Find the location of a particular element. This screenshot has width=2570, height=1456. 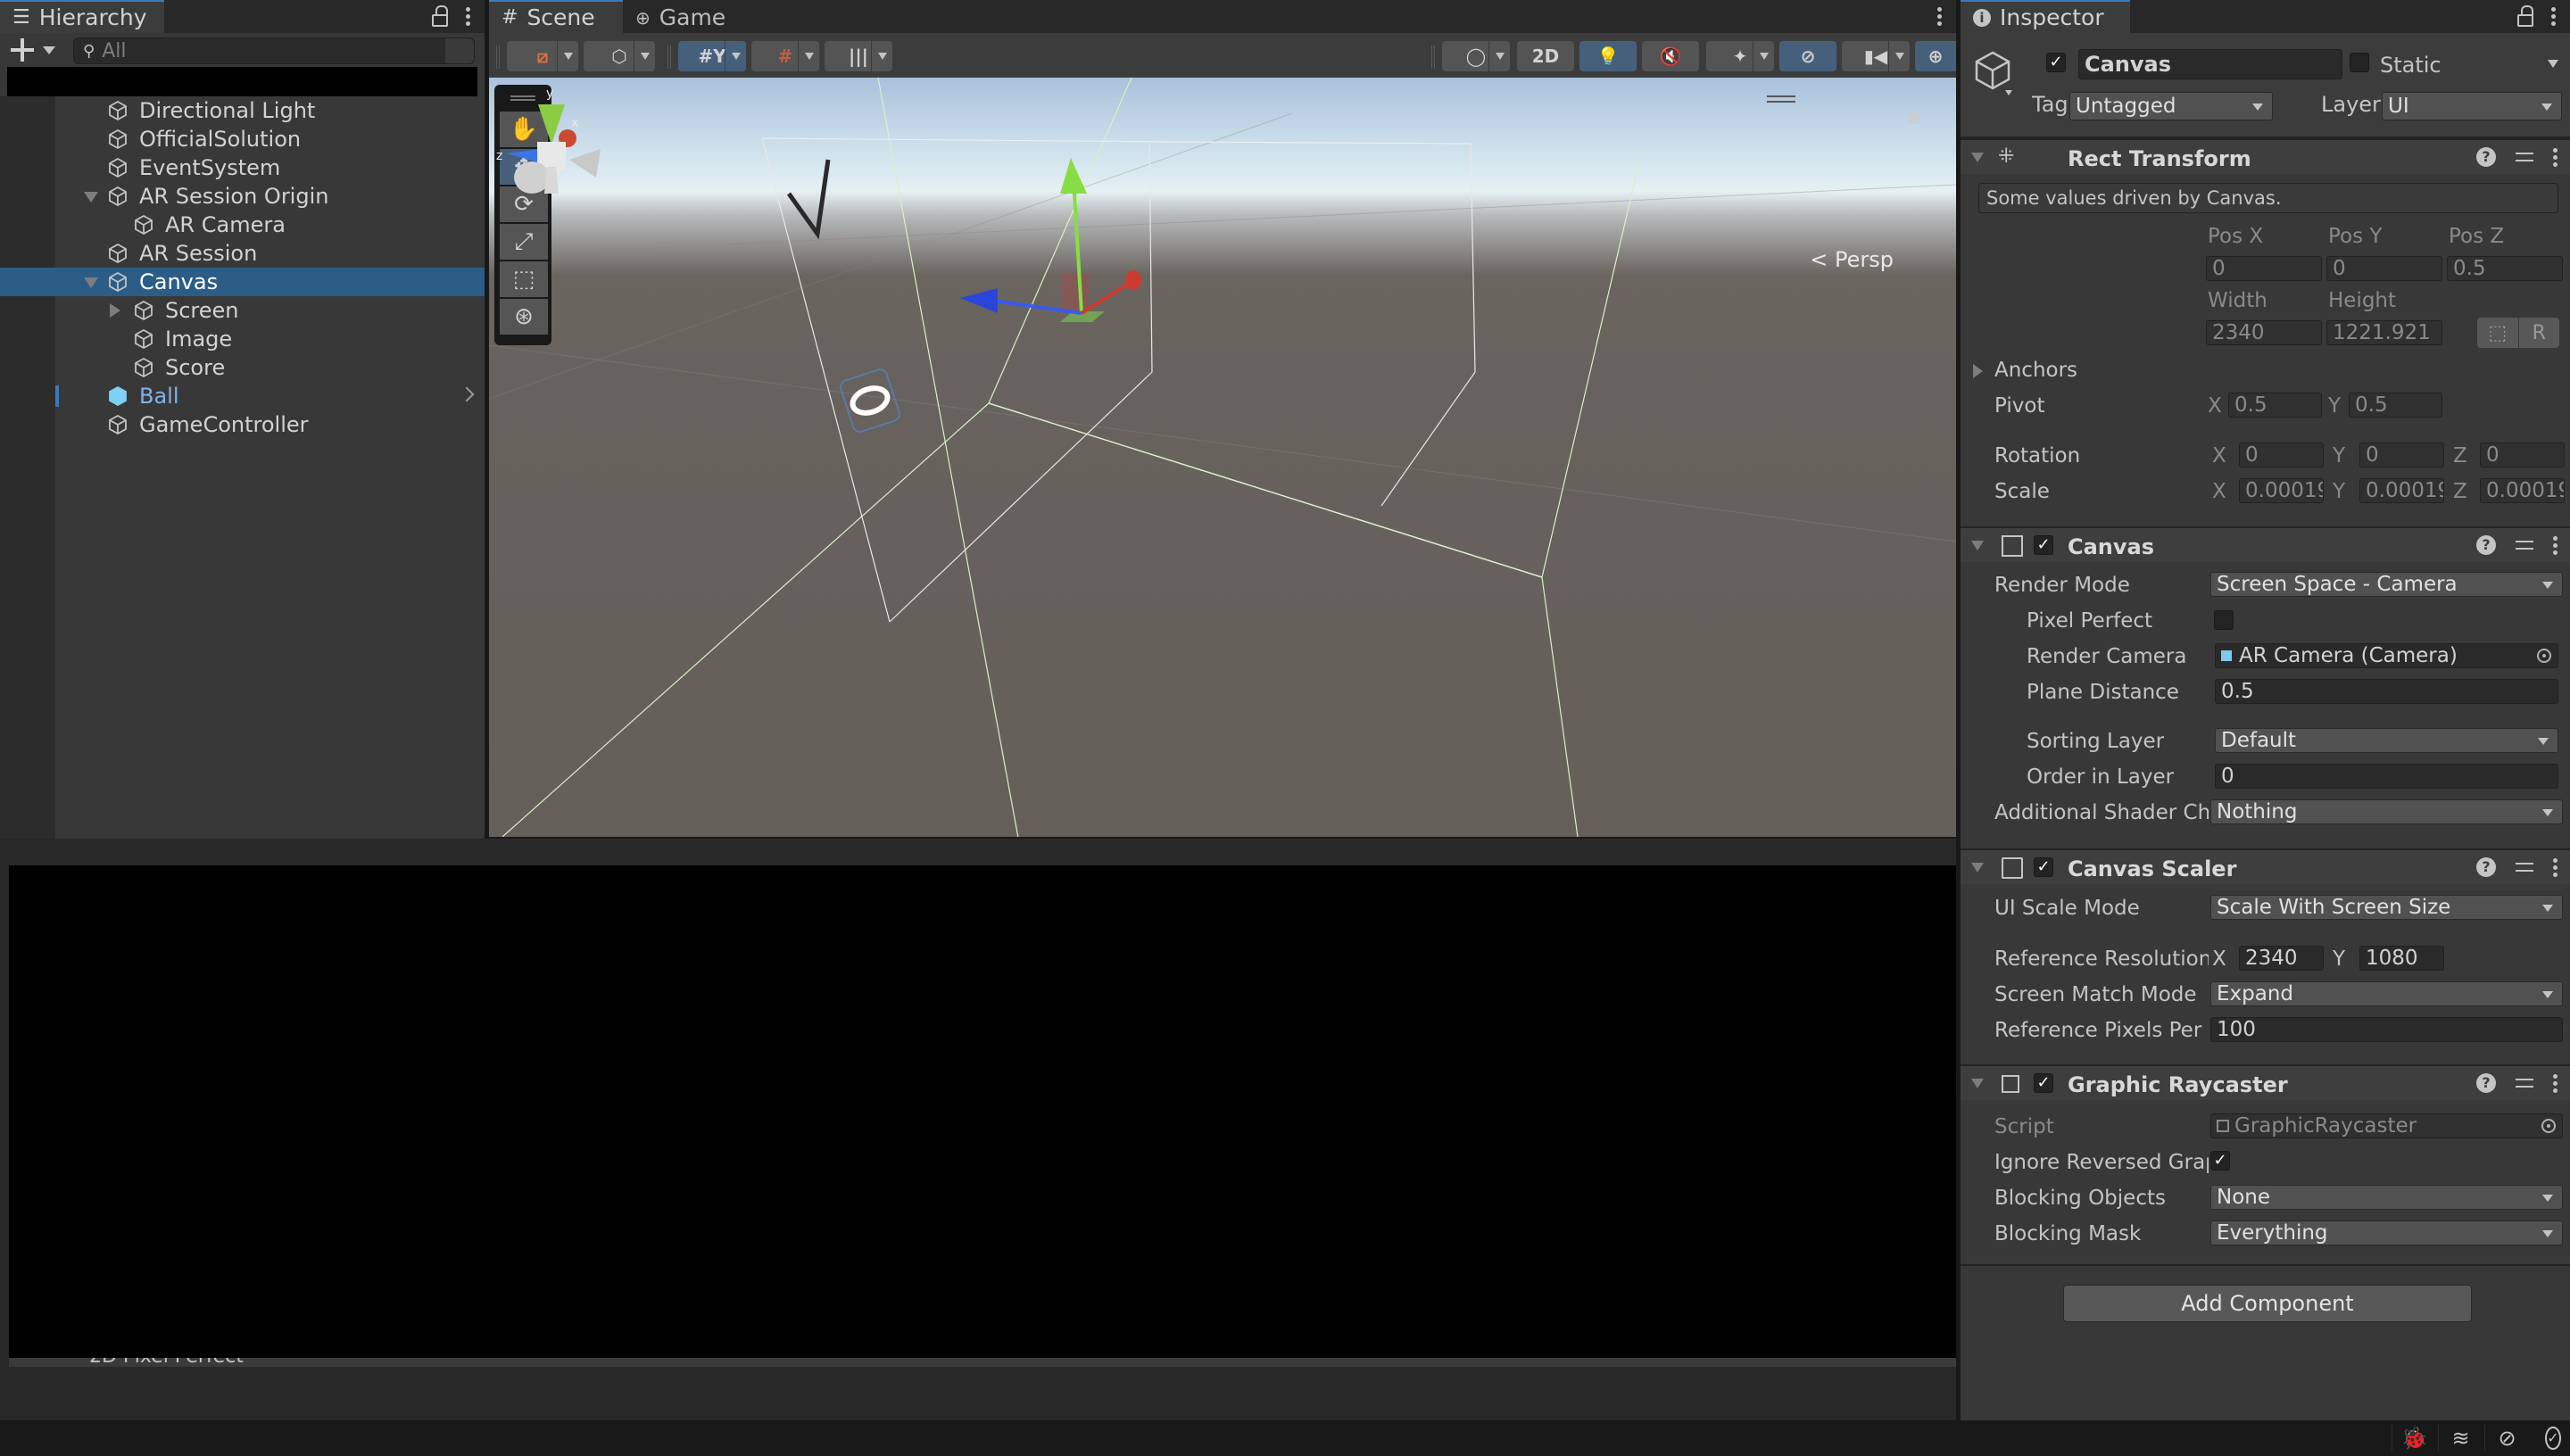

hierarchy-search-input: ⚲ All is located at coordinates (274, 51).